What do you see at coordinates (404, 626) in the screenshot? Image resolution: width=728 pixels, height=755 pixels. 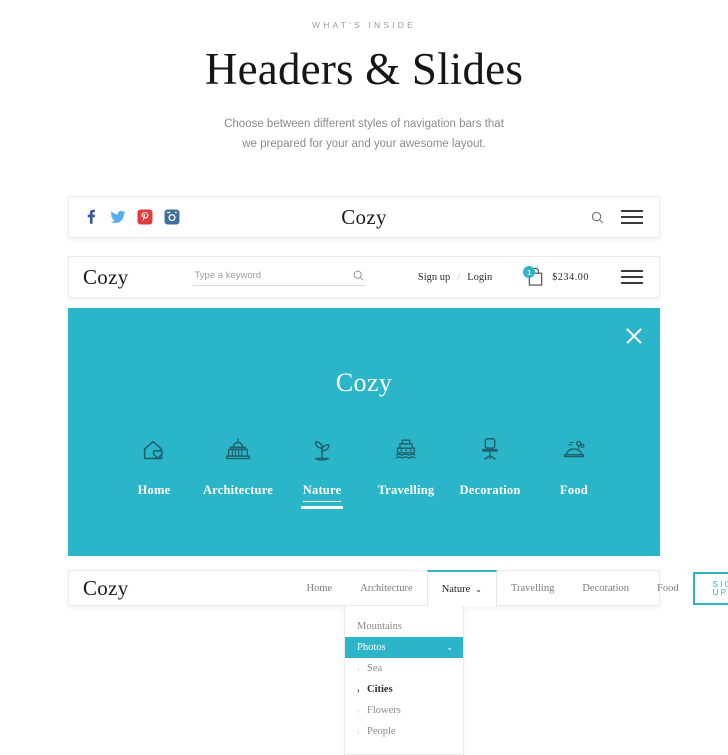 I see `dropdown-item-mountains: Mountains` at bounding box center [404, 626].